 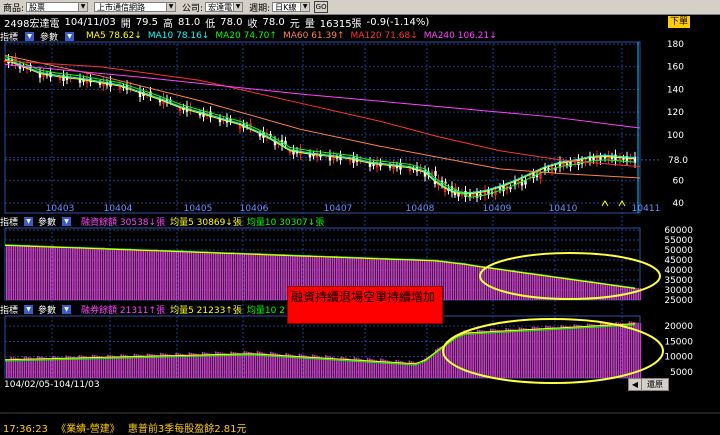 I want to click on margin-legend-item: 均量5 30869↓張, so click(x=206, y=222).